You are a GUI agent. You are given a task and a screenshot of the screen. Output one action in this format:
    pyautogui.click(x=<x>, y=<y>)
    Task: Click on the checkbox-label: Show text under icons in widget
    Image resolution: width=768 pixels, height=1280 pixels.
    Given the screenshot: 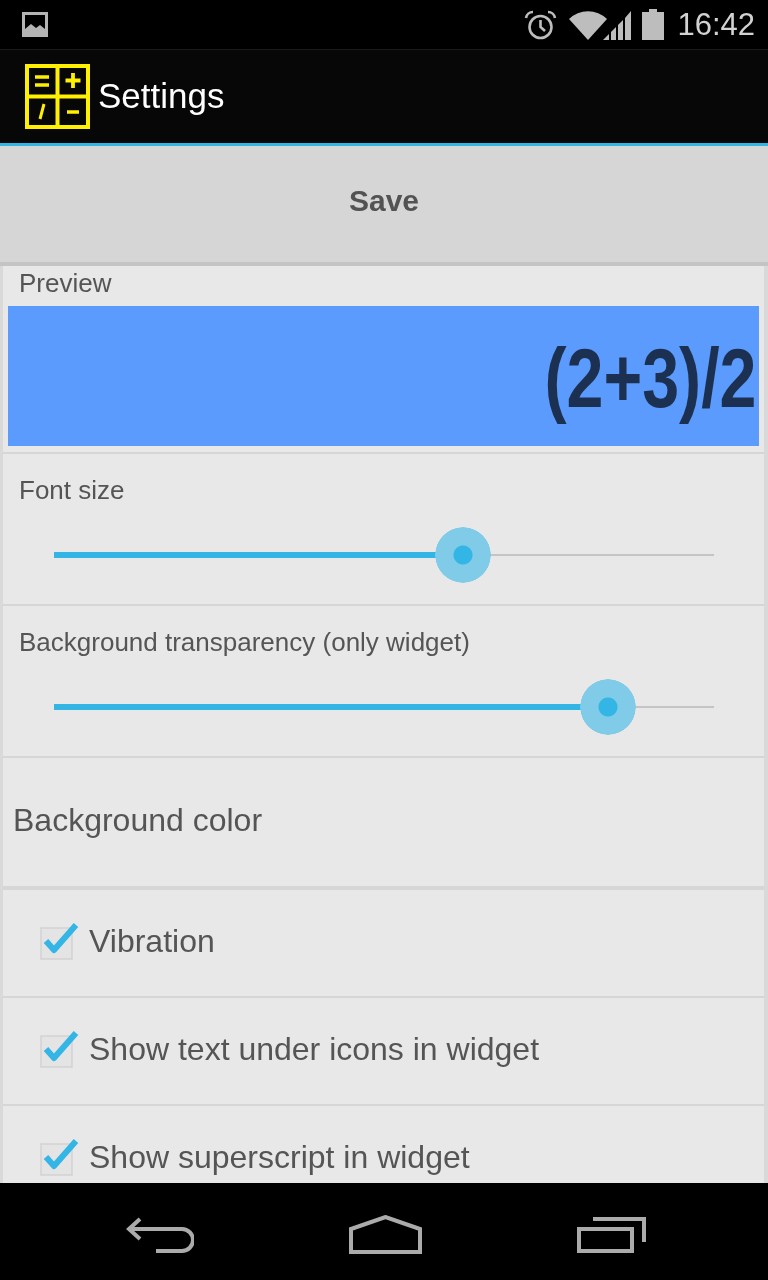 What is the action you would take?
    pyautogui.click(x=314, y=1049)
    